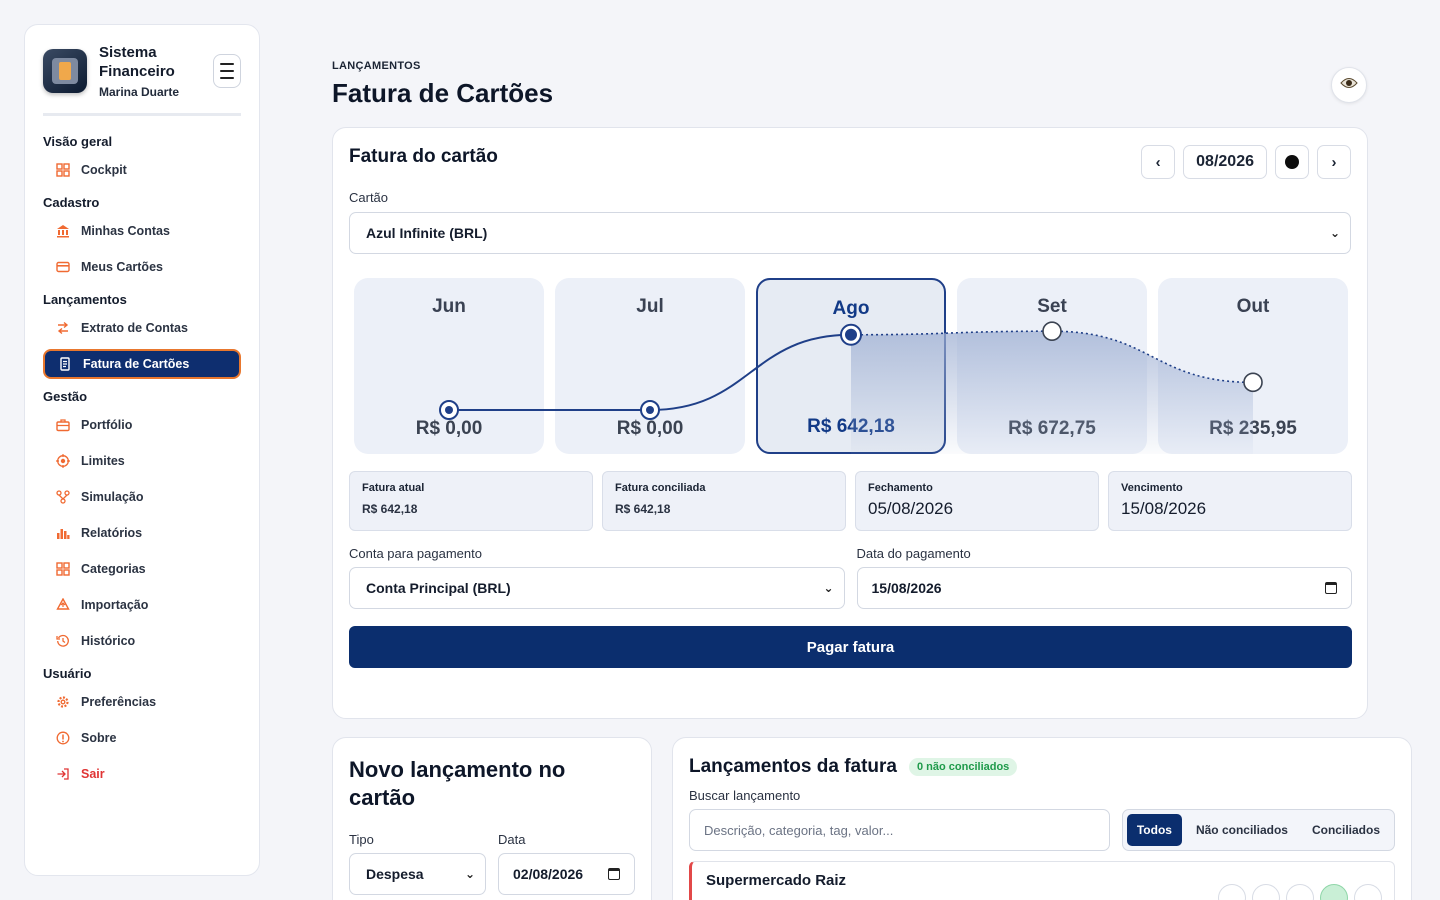 This screenshot has height=900, width=1440. Describe the element at coordinates (142, 79) in the screenshot. I see `brand: Sistema Financeiro Marina Duarte` at that location.